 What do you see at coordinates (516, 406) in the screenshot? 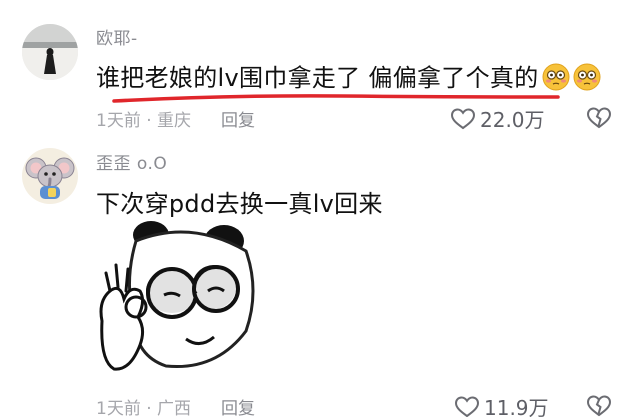
I see `like-count: 11.9万` at bounding box center [516, 406].